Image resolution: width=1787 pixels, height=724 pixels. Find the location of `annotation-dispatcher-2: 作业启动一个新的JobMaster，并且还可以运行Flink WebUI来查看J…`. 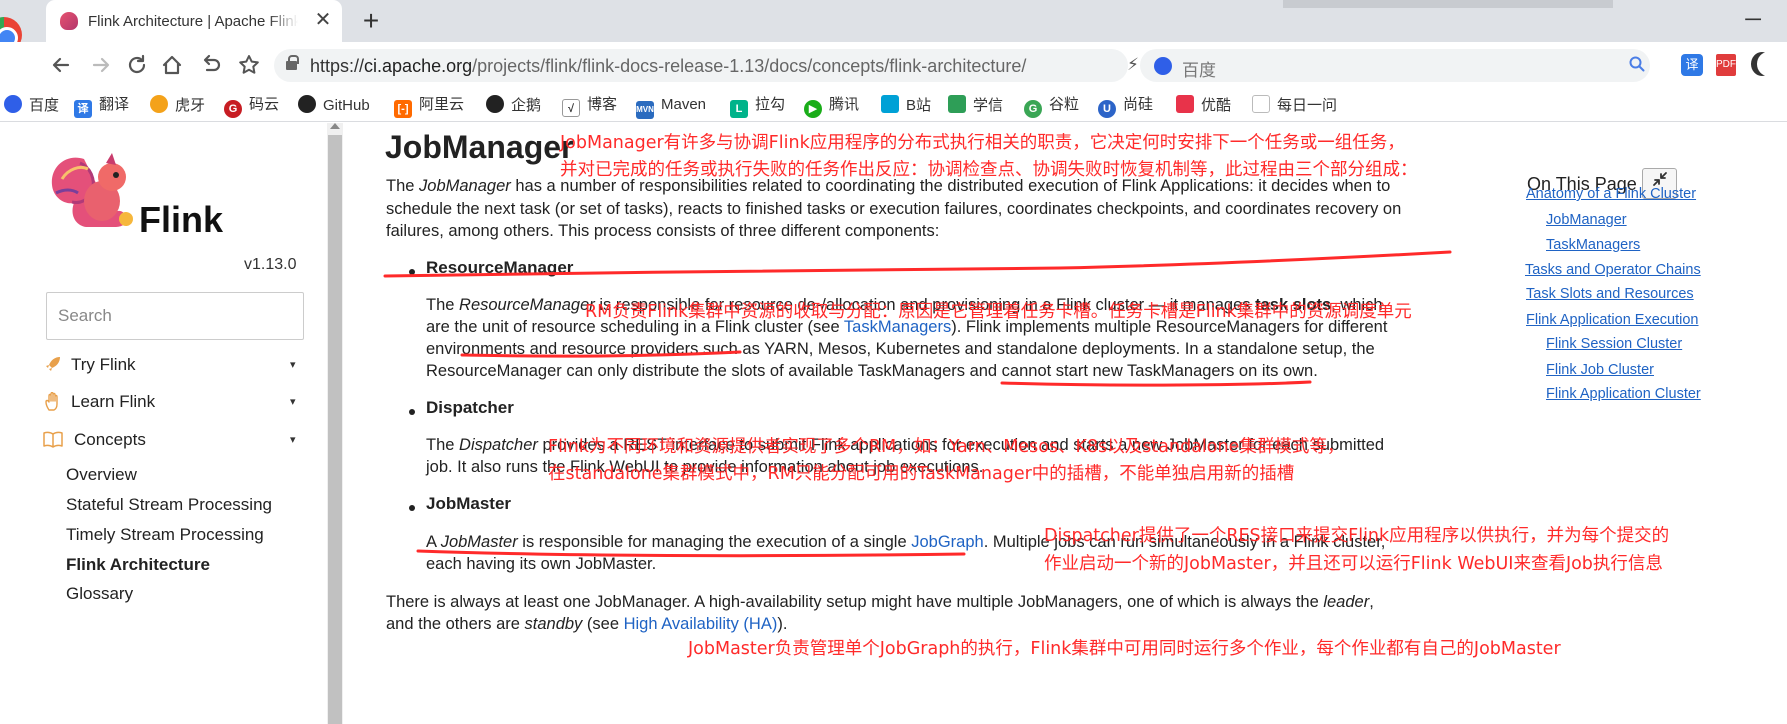

annotation-dispatcher-2: 作业启动一个新的JobMaster，并且还可以运行Flink WebUI来查看J… is located at coordinates (1353, 564).